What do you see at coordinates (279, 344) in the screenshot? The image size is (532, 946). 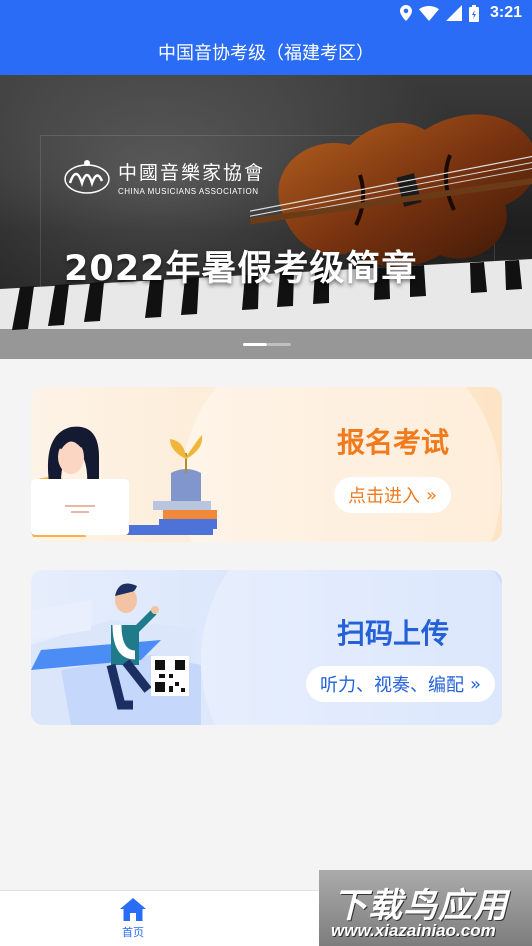 I see `carousel-dot` at bounding box center [279, 344].